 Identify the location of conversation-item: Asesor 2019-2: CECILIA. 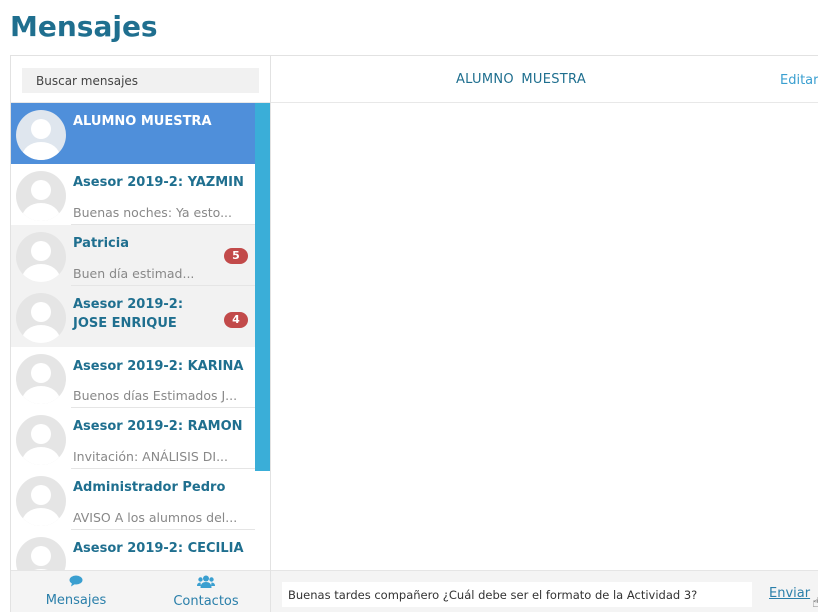
(133, 550).